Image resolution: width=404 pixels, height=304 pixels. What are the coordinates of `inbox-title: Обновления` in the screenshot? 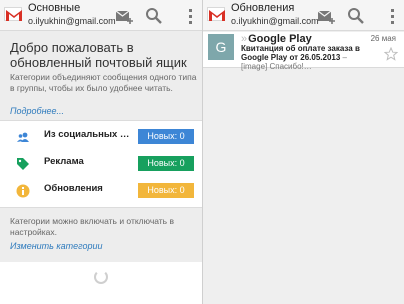 It's located at (262, 8).